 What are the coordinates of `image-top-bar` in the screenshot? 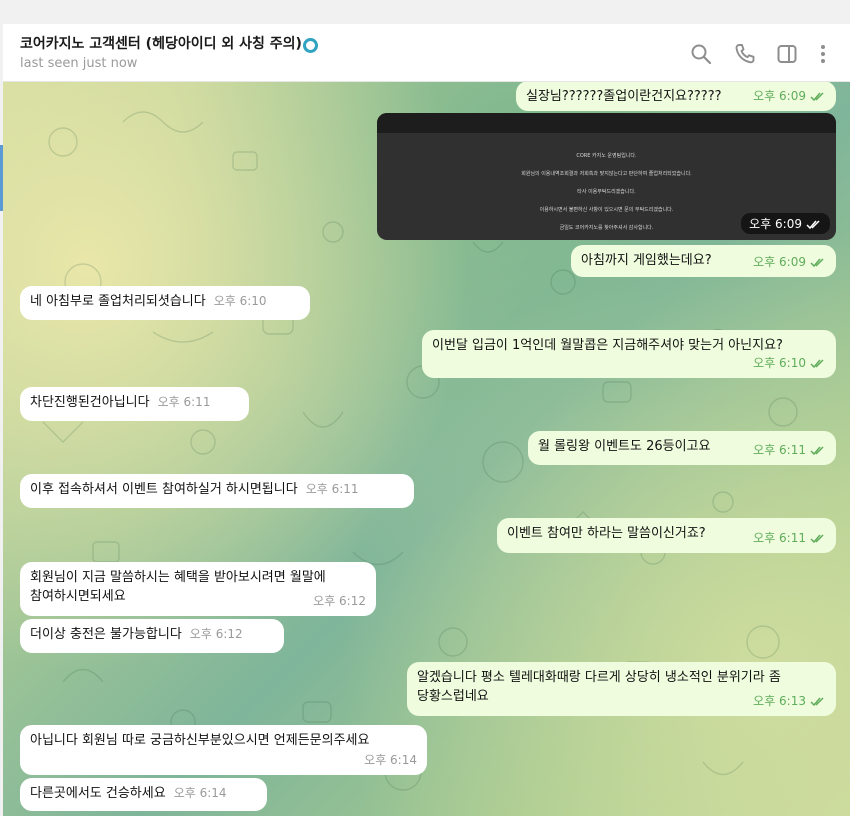 It's located at (606, 123).